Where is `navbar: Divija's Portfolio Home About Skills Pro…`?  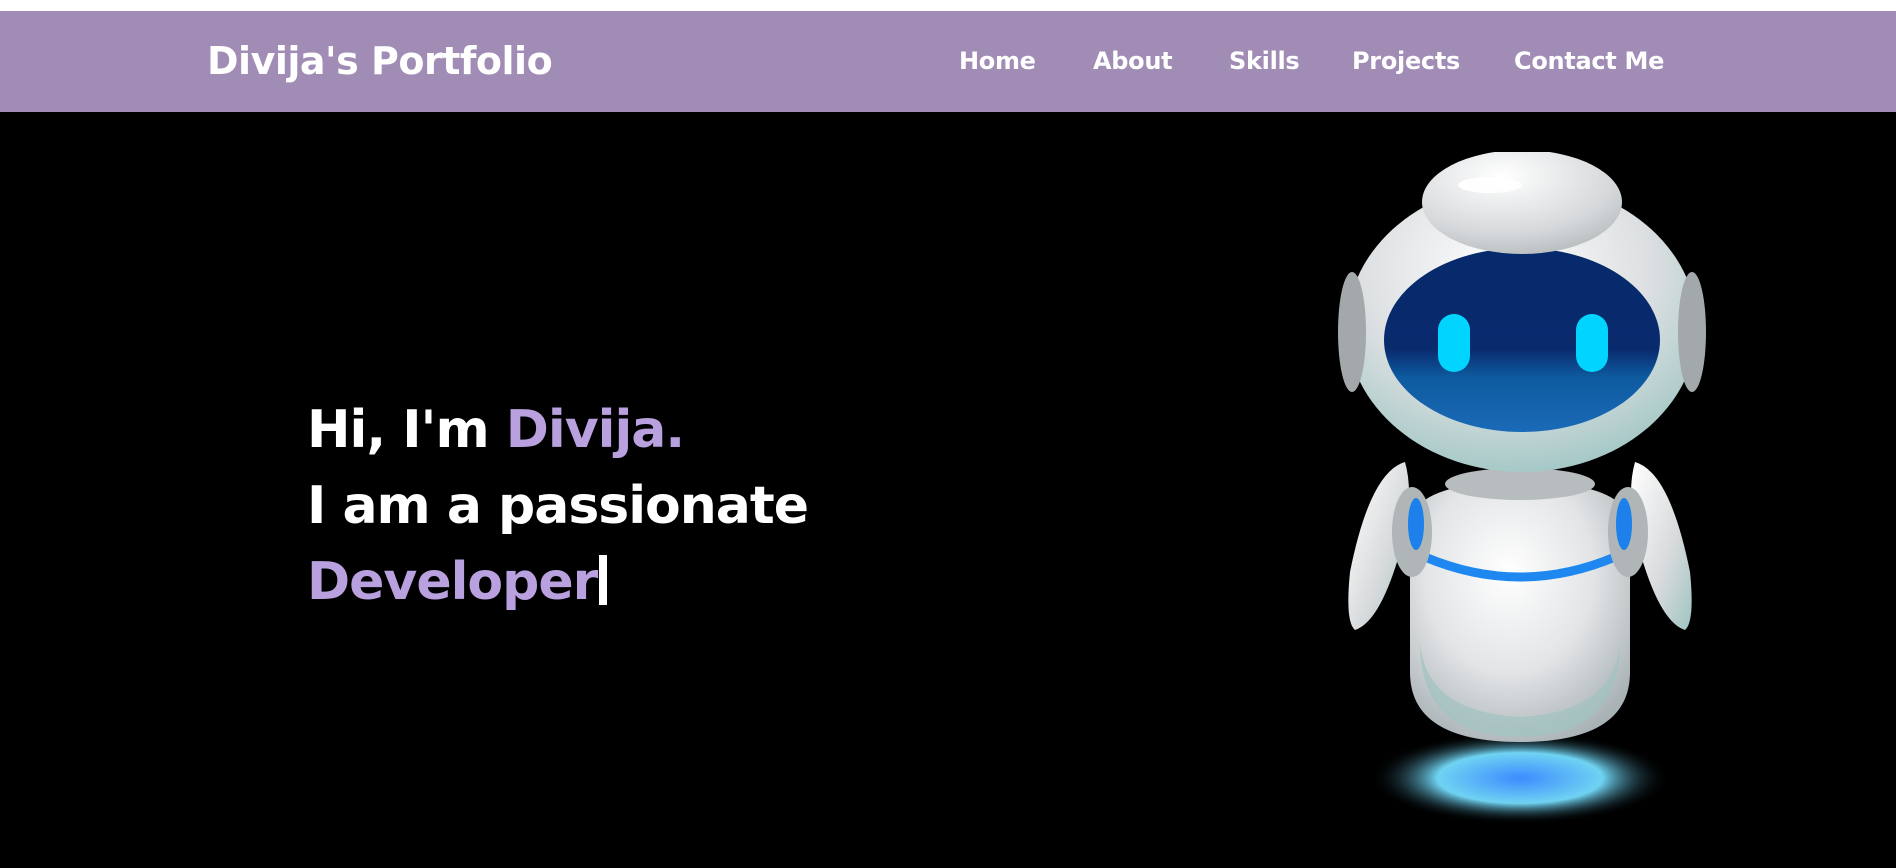
navbar: Divija's Portfolio Home About Skills Pro… is located at coordinates (948, 61).